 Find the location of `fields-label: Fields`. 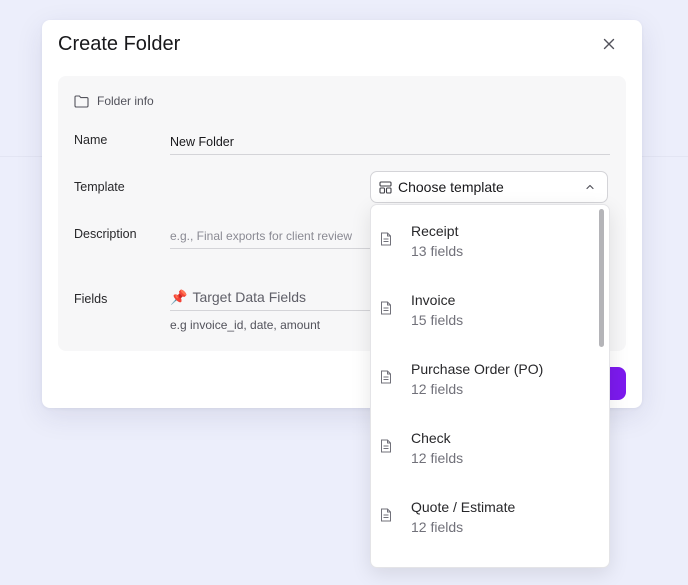

fields-label: Fields is located at coordinates (91, 299).